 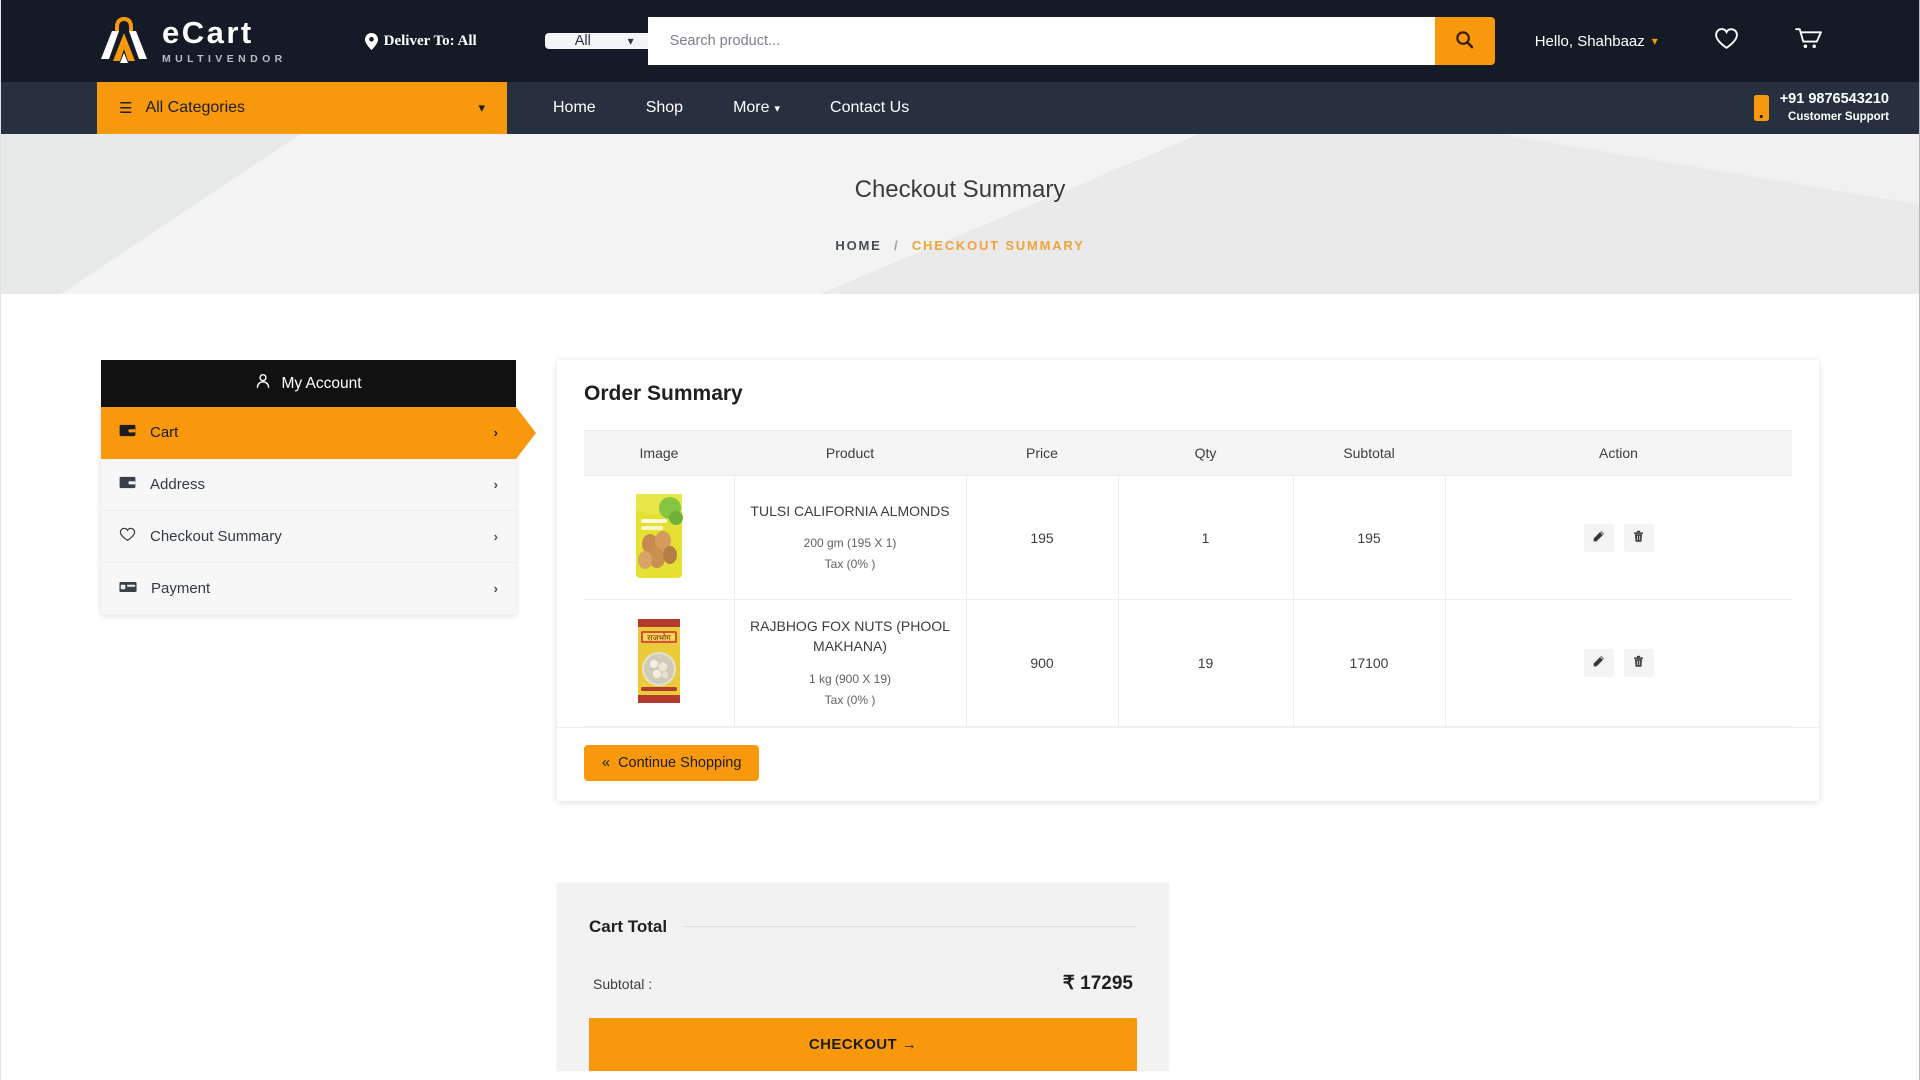 I want to click on nav-label: Contact Us, so click(x=870, y=107).